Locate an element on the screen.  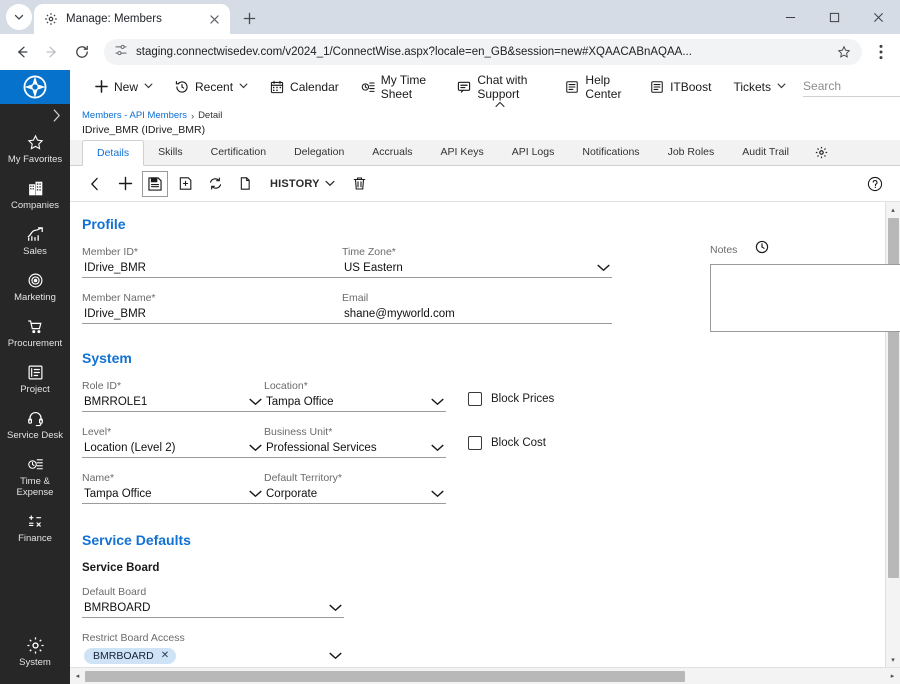
tab-job-roles: Job Roles is located at coordinates (691, 152).